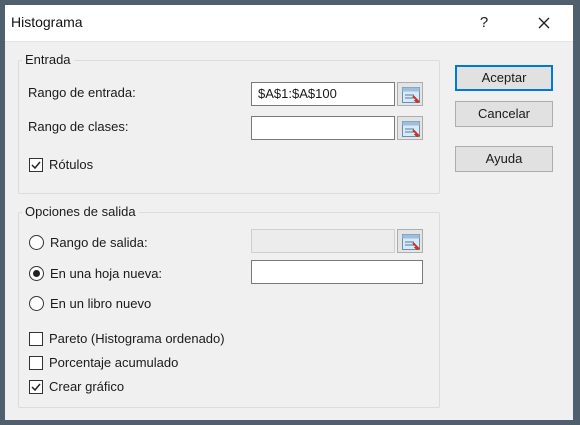  Describe the element at coordinates (36, 363) in the screenshot. I see `porcentaje-checkbox` at that location.